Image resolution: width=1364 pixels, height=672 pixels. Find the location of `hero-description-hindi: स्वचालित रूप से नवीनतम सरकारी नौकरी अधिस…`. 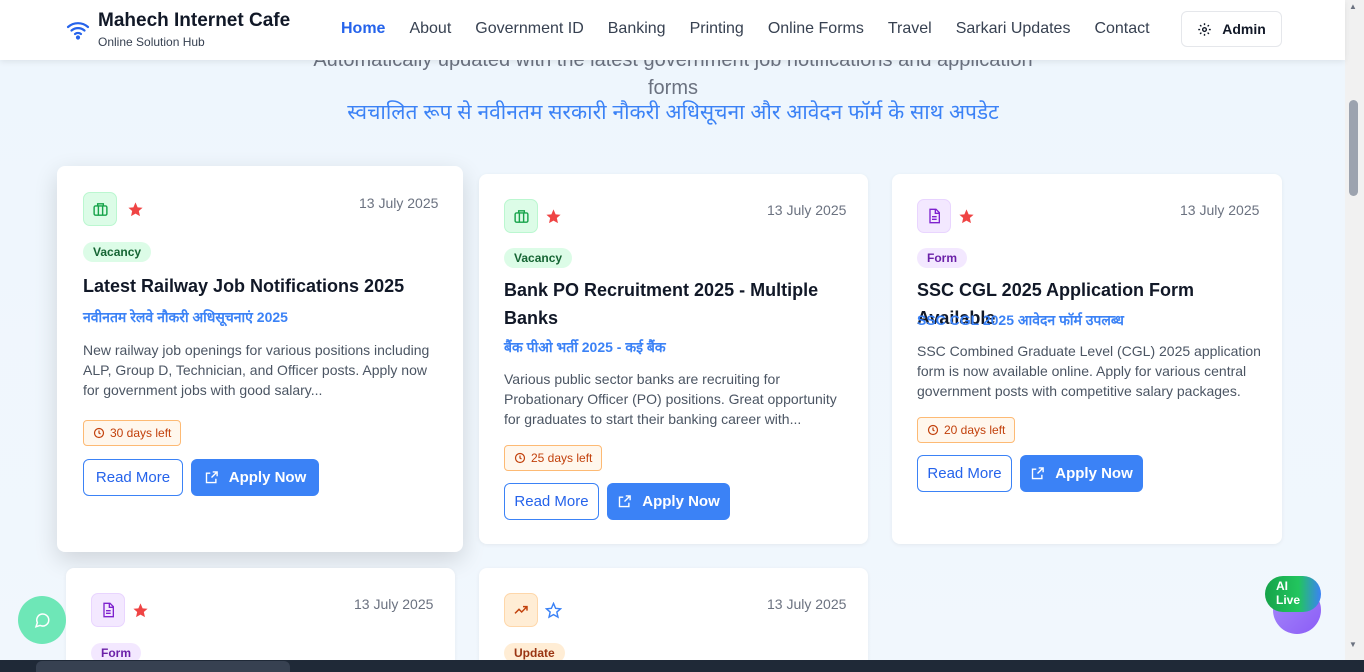

hero-description-hindi: स्वचालित रूप से नवीनतम सरकारी नौकरी अधिस… is located at coordinates (673, 112).